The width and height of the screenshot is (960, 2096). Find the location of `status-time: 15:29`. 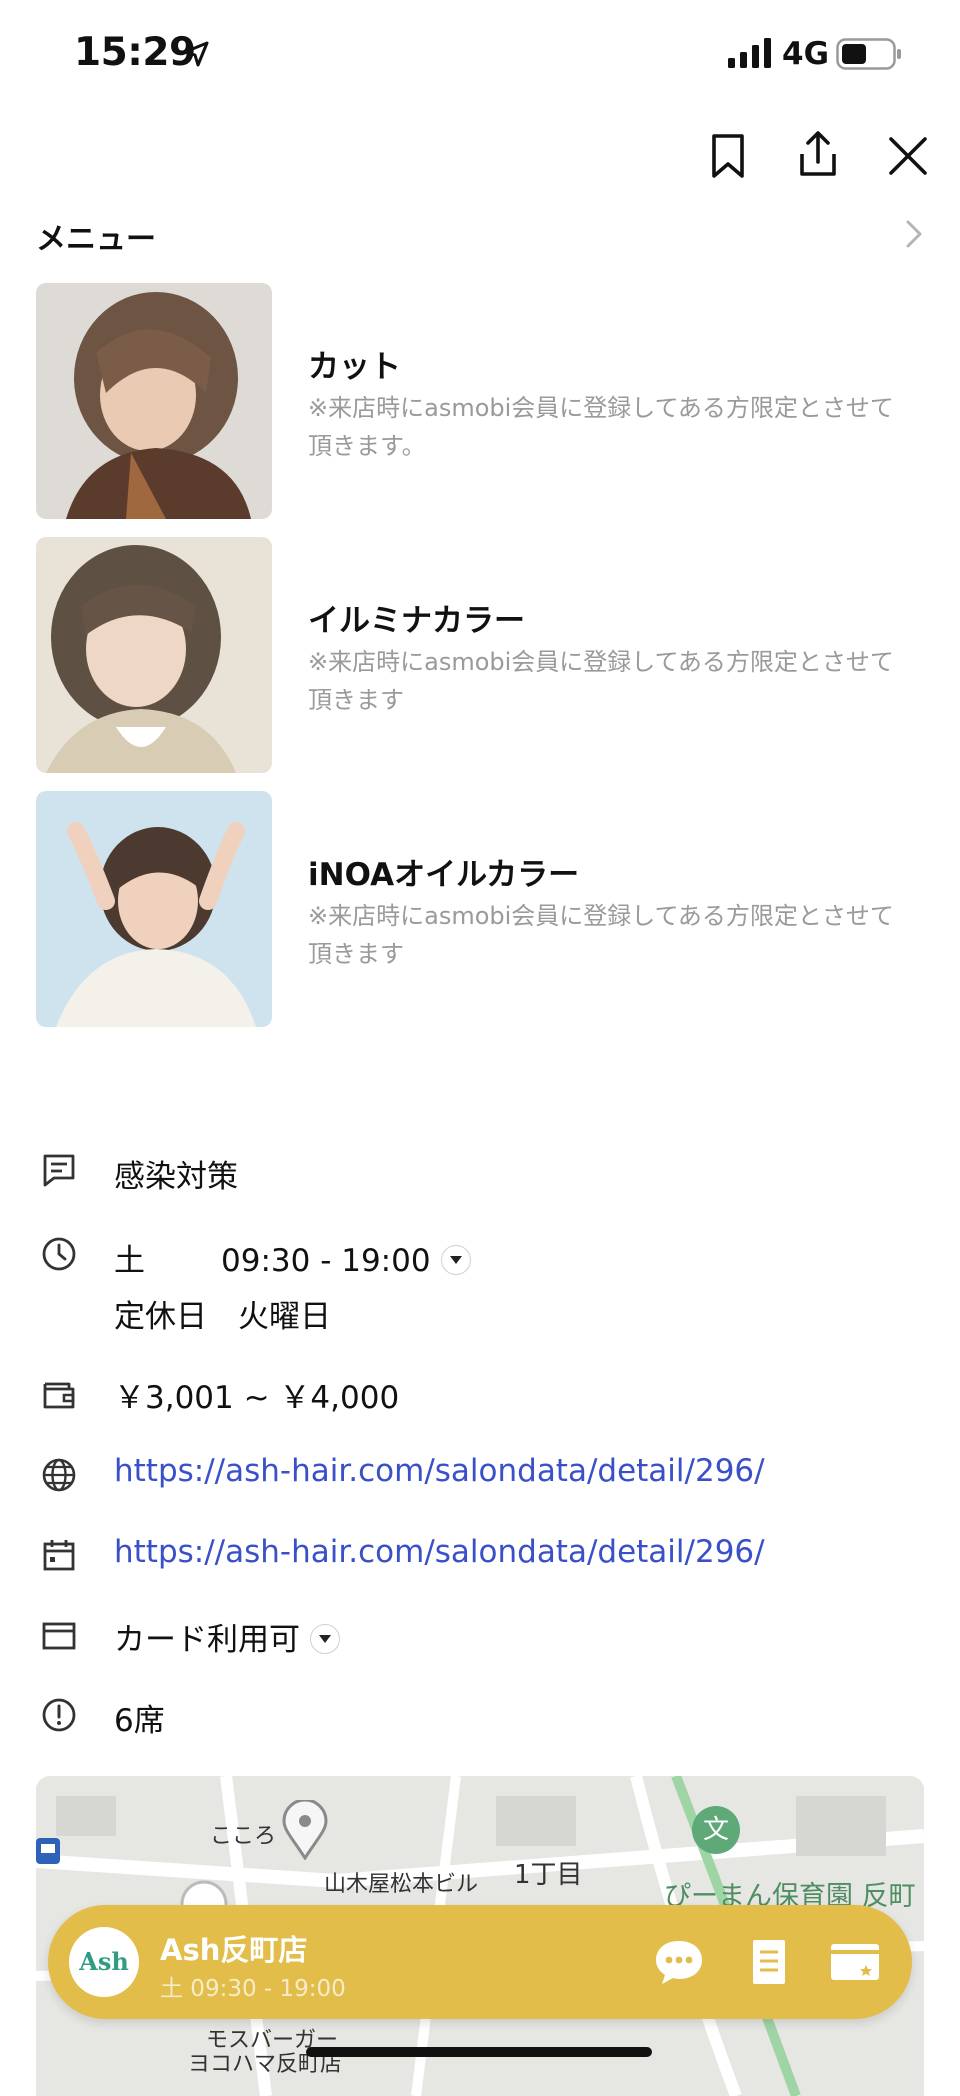

status-time: 15:29 is located at coordinates (135, 52).